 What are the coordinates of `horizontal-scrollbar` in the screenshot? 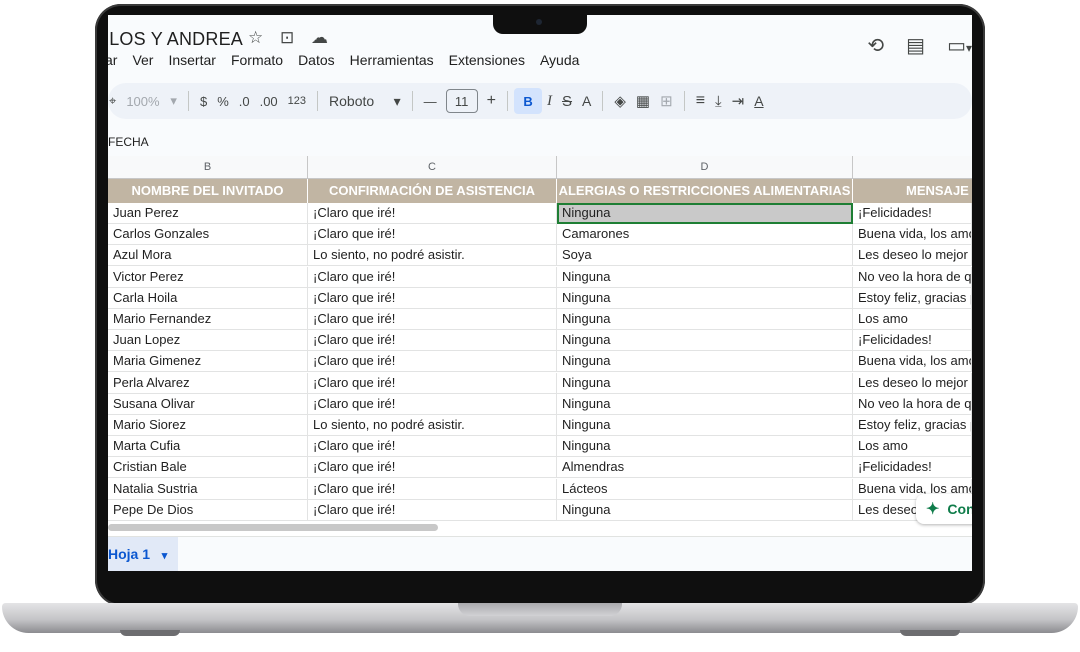 It's located at (273, 527).